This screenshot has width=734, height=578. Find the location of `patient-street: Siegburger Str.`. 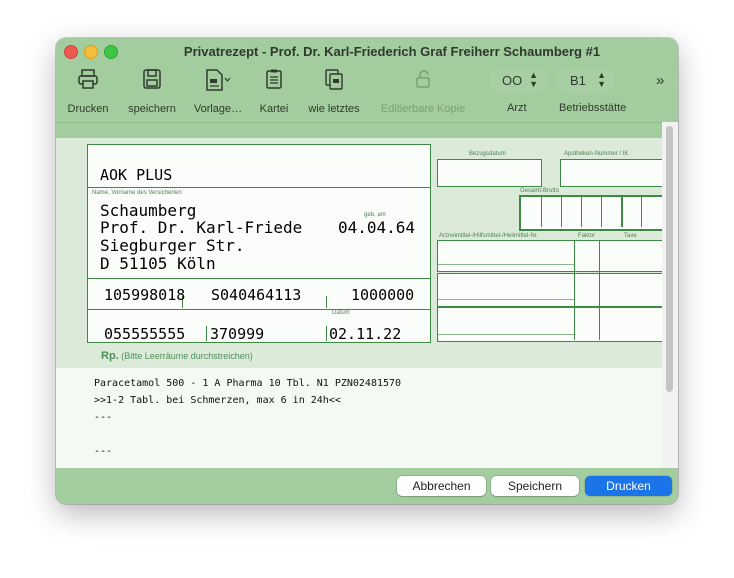

patient-street: Siegburger Str. is located at coordinates (172, 245).